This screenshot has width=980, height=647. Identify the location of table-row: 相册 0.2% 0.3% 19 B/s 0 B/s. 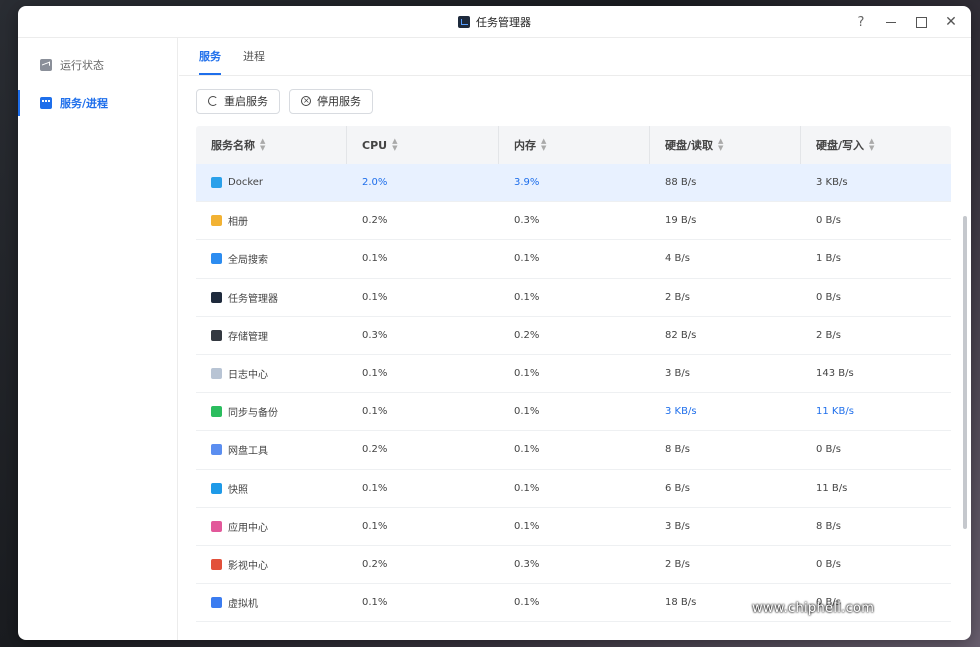
(573, 221).